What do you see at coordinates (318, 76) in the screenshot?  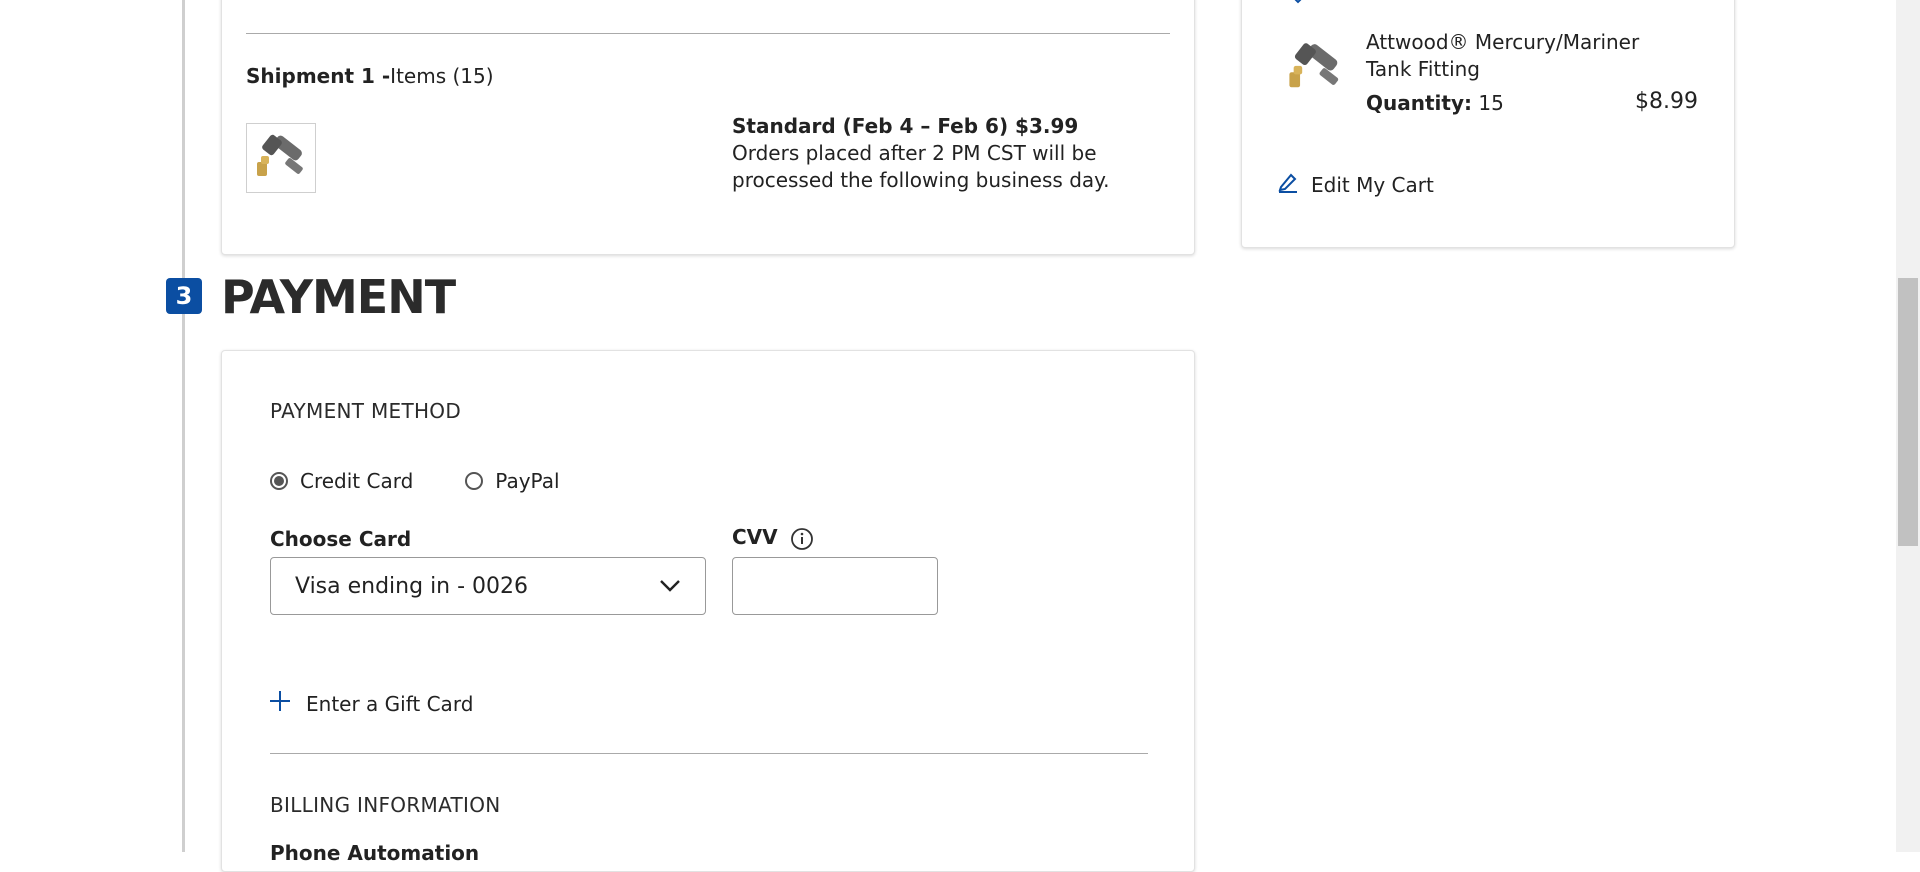 I see `shipment-title-bold: Shipment 1 -` at bounding box center [318, 76].